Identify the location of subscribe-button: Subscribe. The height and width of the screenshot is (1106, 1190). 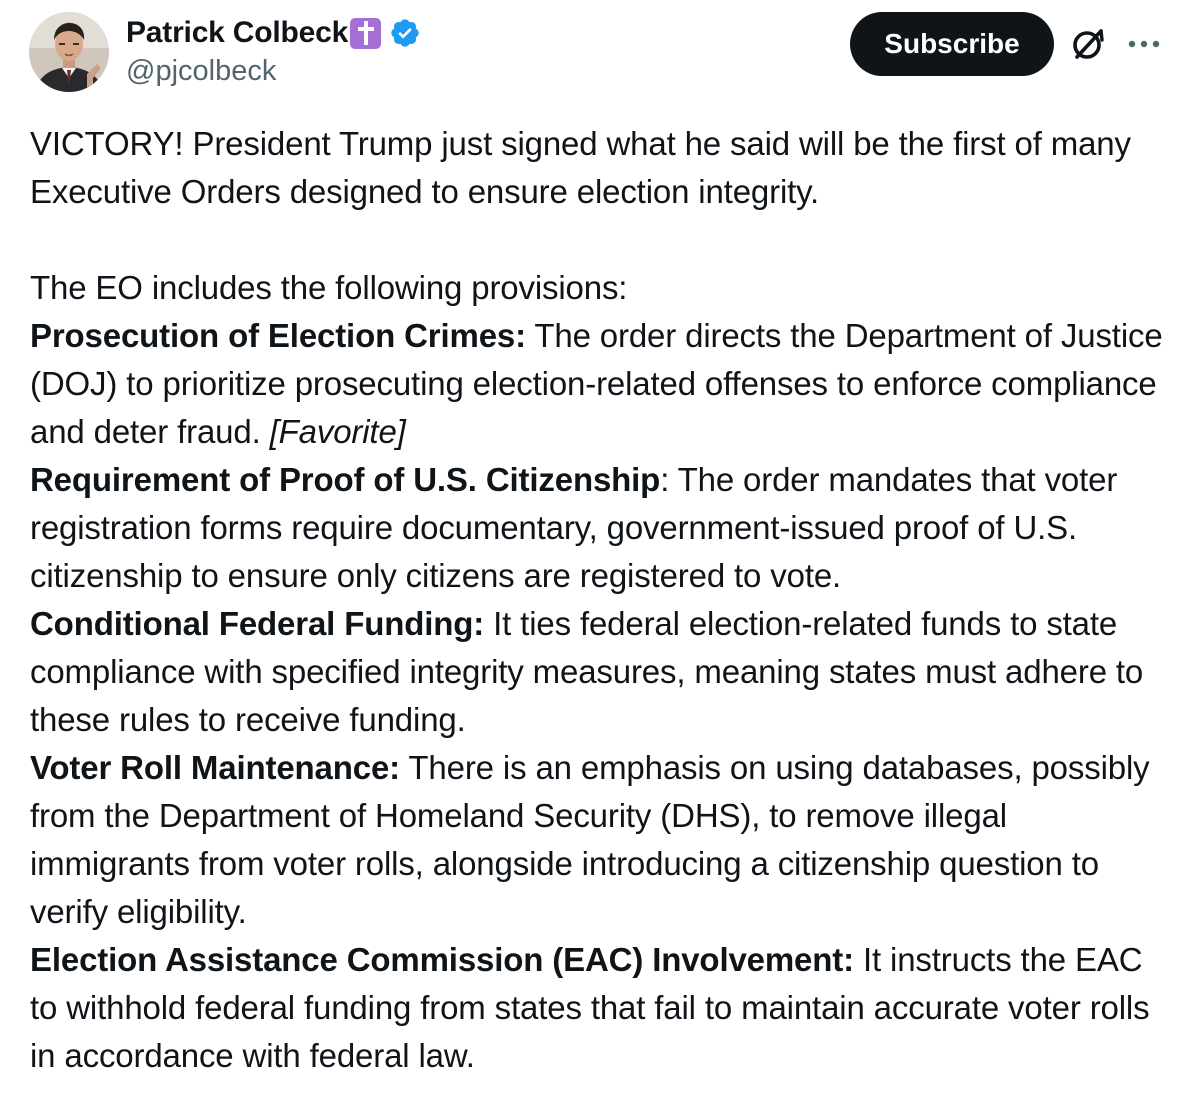
(952, 44).